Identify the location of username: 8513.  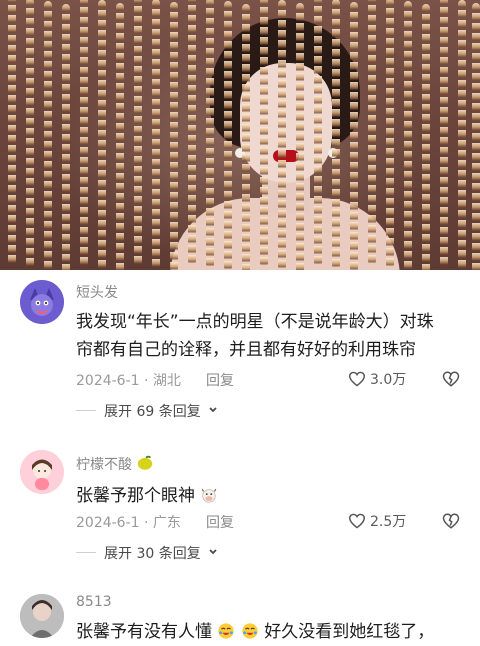
(94, 602).